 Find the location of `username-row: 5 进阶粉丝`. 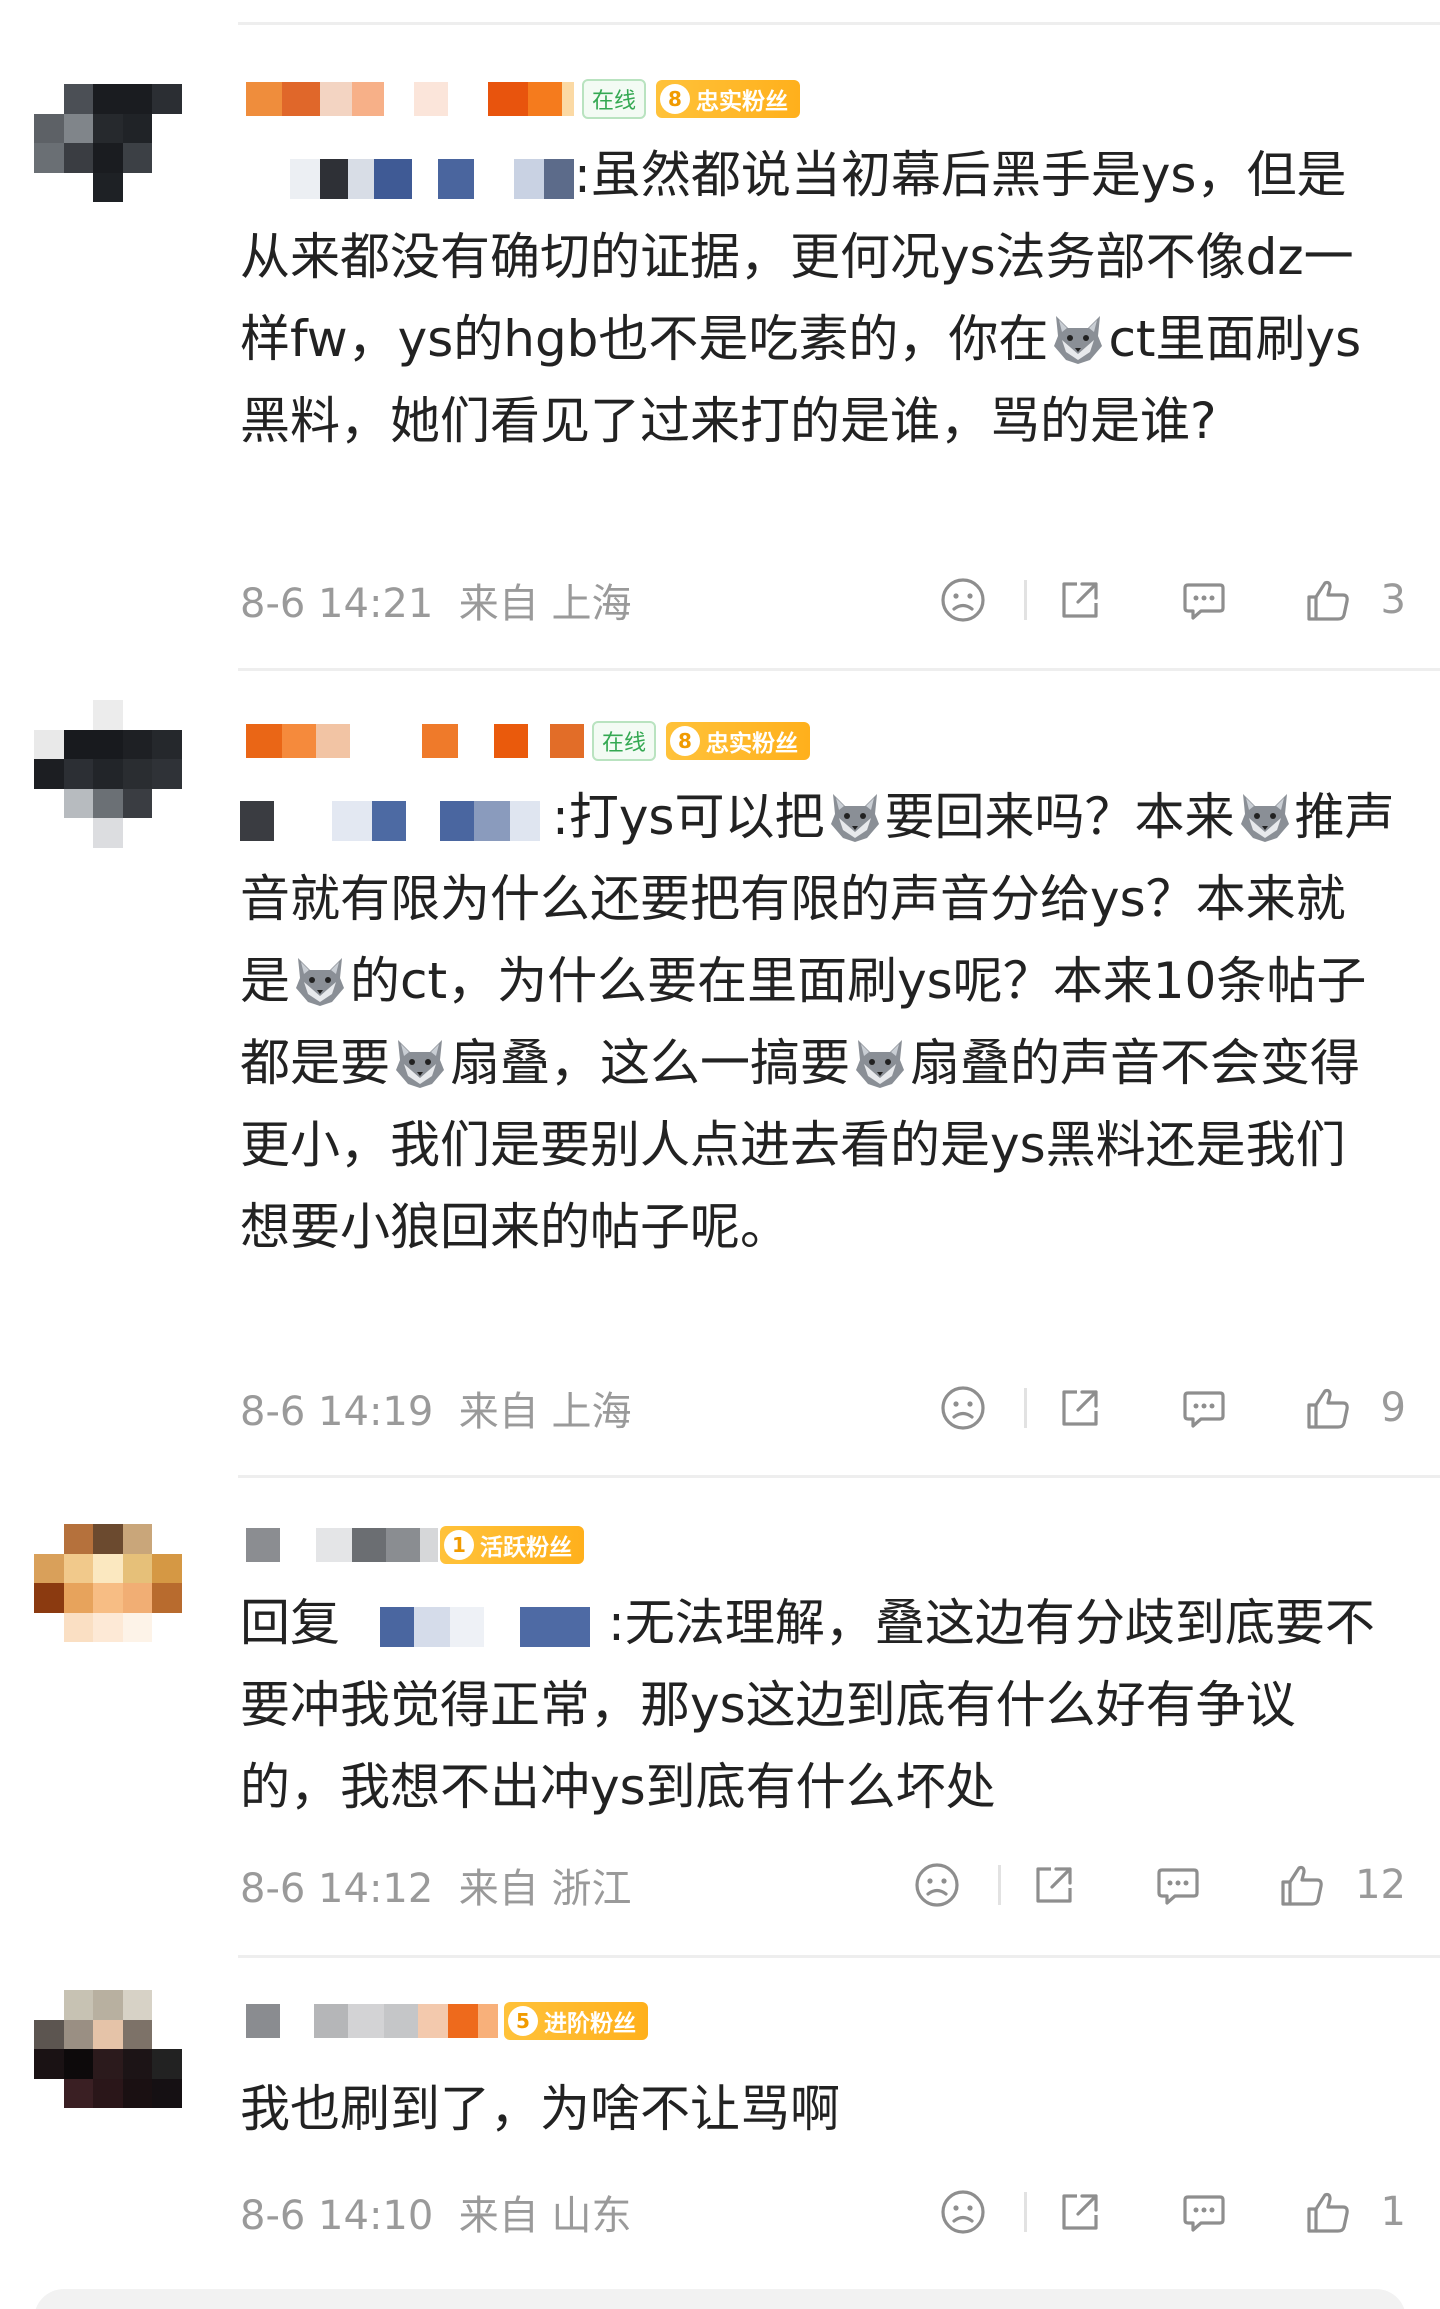

username-row: 5 进阶粉丝 is located at coordinates (447, 2021).